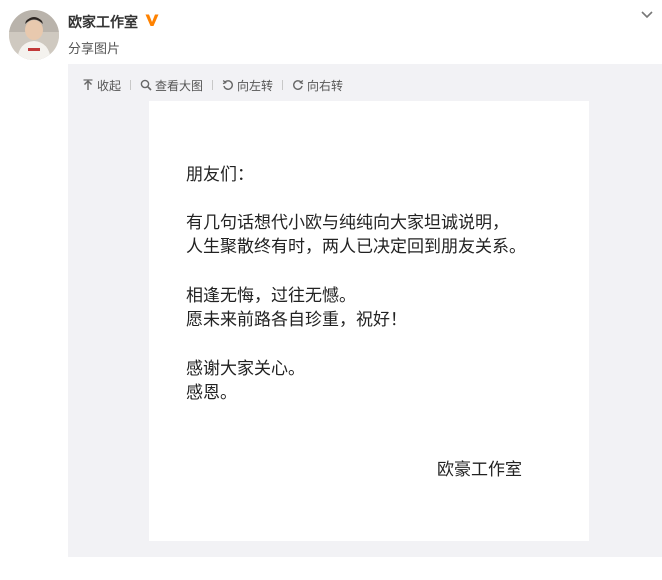  Describe the element at coordinates (146, 85) in the screenshot. I see `search-icon` at that location.